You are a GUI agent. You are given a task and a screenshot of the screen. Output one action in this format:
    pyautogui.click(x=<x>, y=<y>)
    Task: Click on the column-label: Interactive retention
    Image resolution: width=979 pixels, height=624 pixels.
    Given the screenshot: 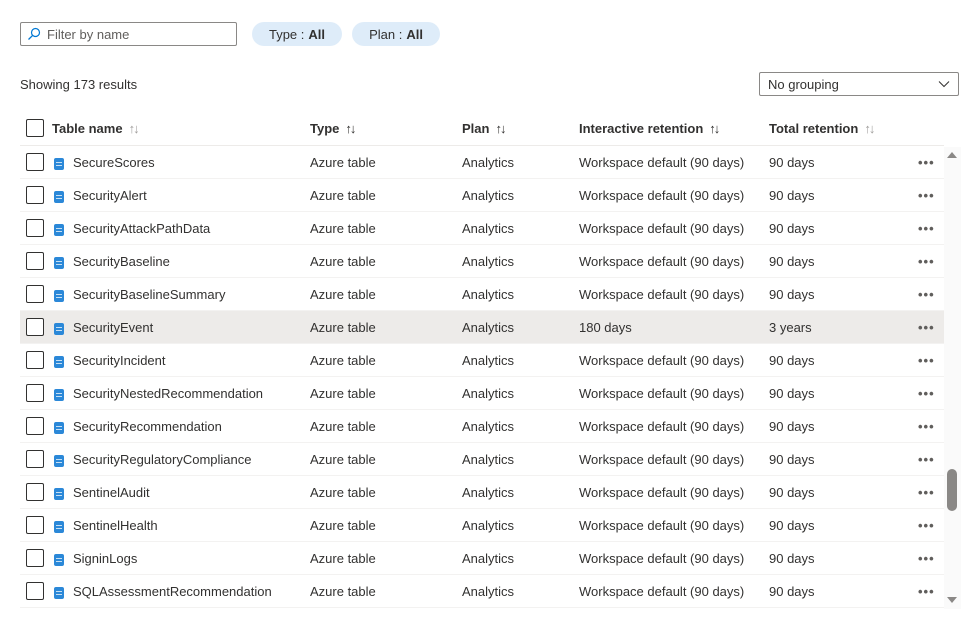 What is the action you would take?
    pyautogui.click(x=641, y=128)
    